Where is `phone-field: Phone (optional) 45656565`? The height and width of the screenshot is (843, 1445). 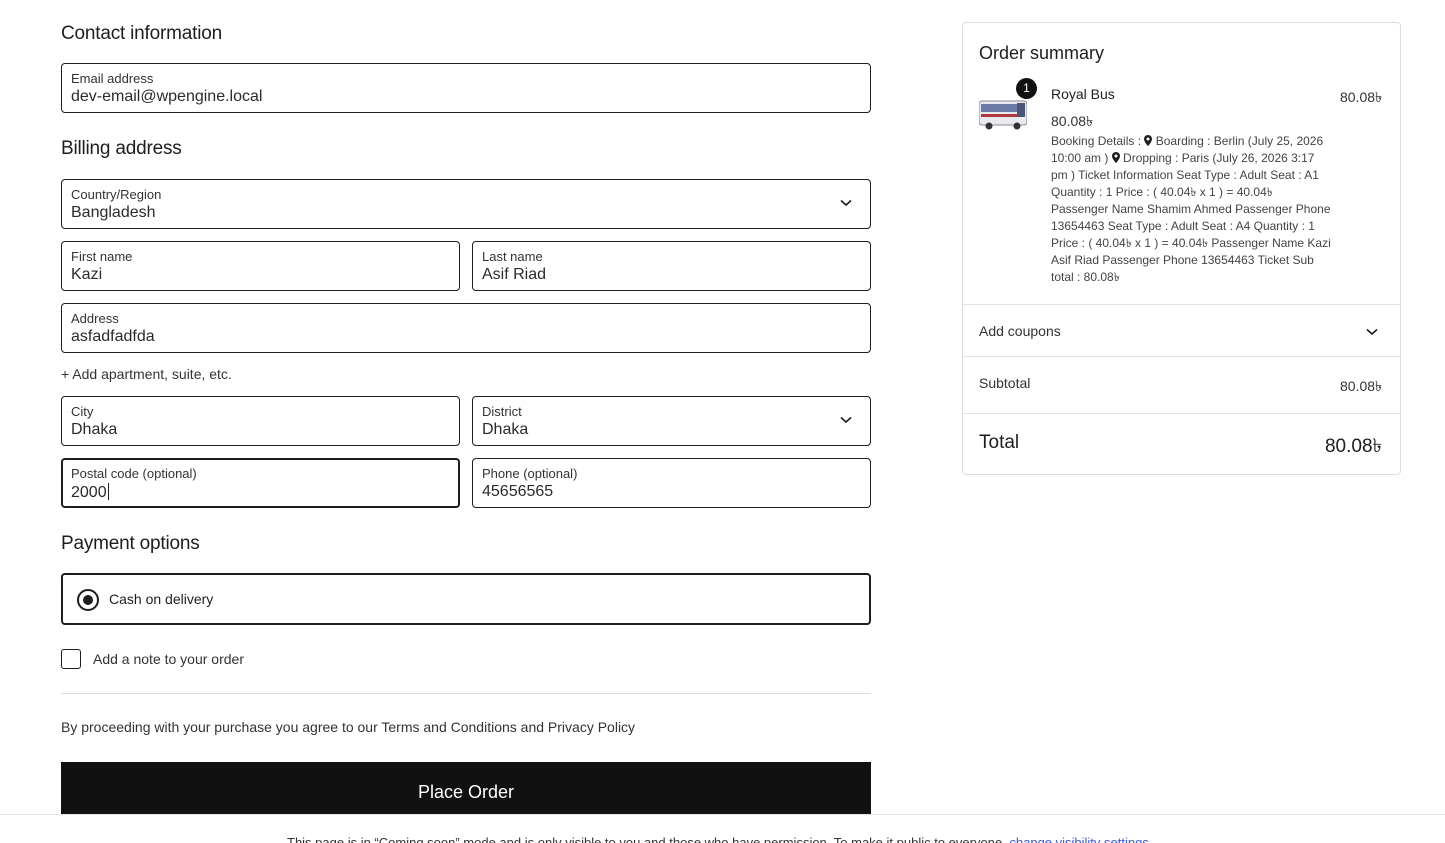
phone-field: Phone (optional) 45656565 is located at coordinates (671, 483).